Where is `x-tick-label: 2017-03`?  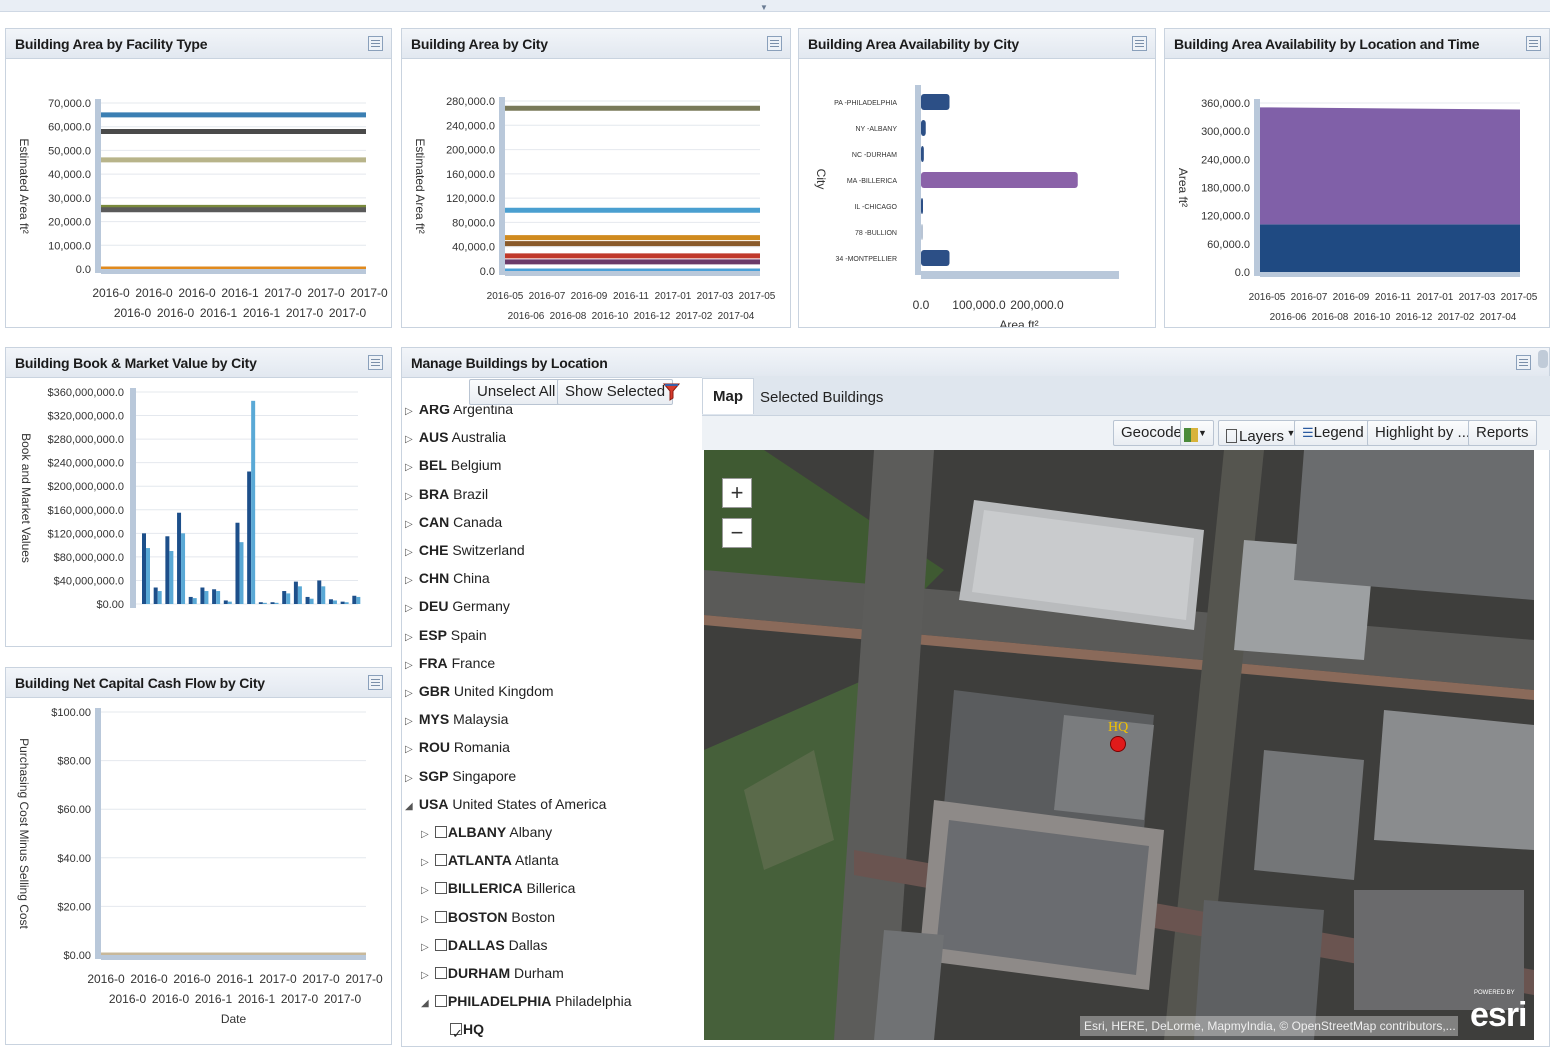
x-tick-label: 2017-03 is located at coordinates (1477, 297).